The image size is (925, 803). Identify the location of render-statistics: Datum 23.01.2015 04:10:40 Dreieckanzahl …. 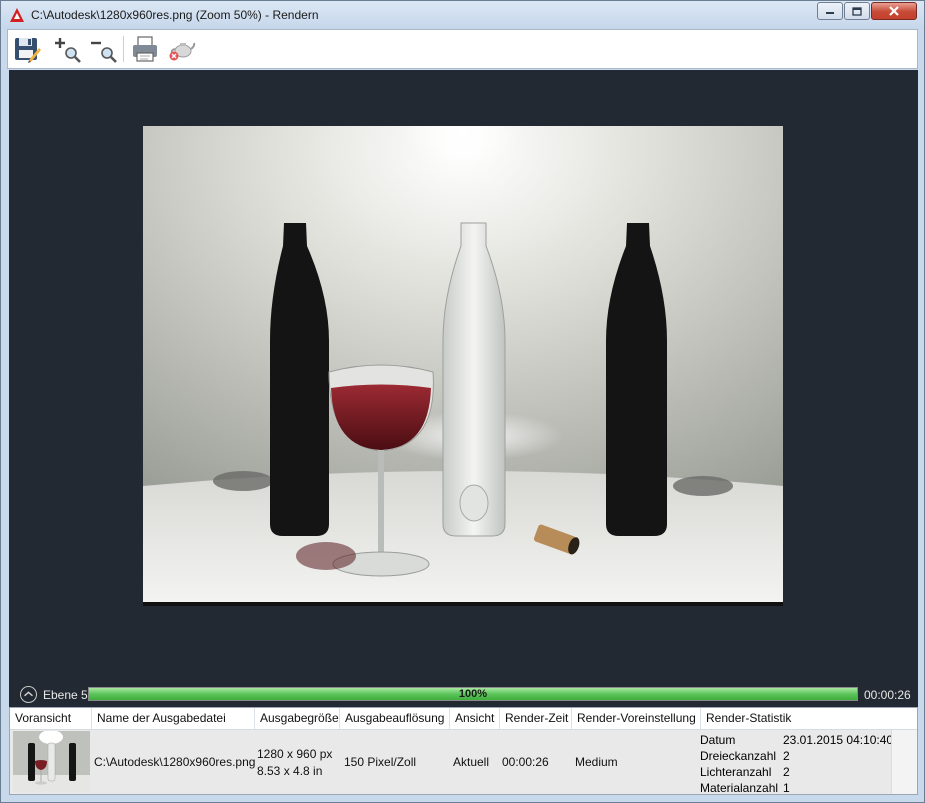
(800, 764).